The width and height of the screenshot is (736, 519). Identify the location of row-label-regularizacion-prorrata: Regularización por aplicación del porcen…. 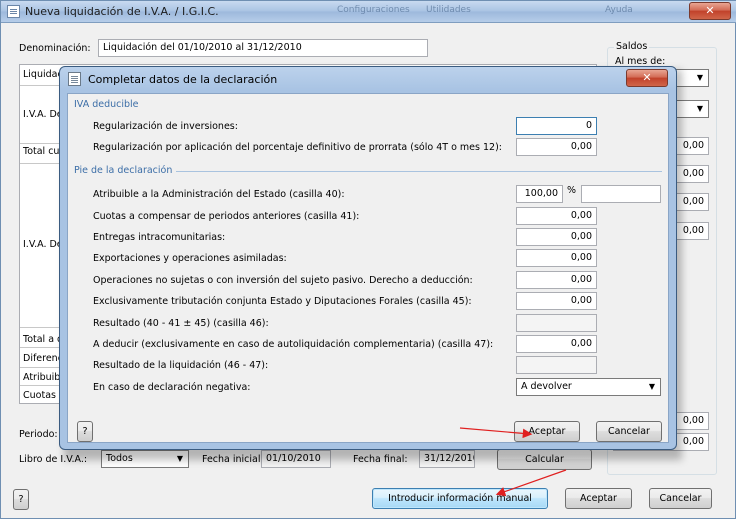
(297, 147).